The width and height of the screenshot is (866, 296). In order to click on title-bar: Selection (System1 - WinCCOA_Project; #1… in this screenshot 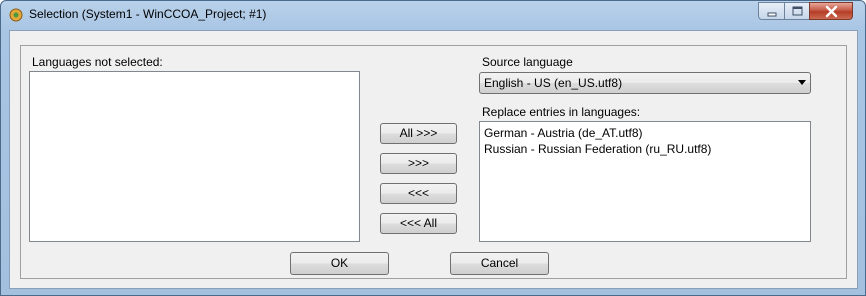, I will do `click(433, 15)`.